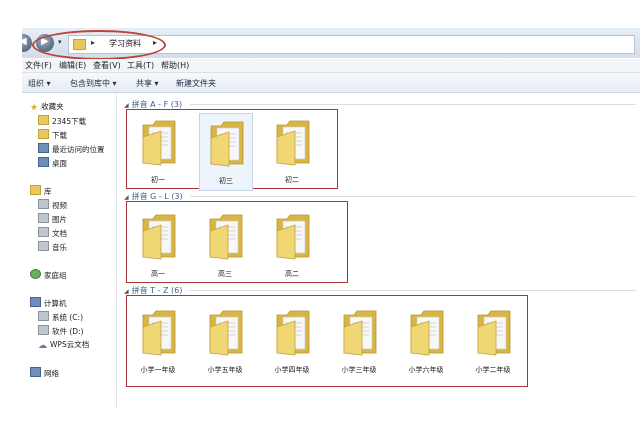 This screenshot has height=427, width=640. Describe the element at coordinates (426, 370) in the screenshot. I see `folder-label: 小学六年级` at that location.